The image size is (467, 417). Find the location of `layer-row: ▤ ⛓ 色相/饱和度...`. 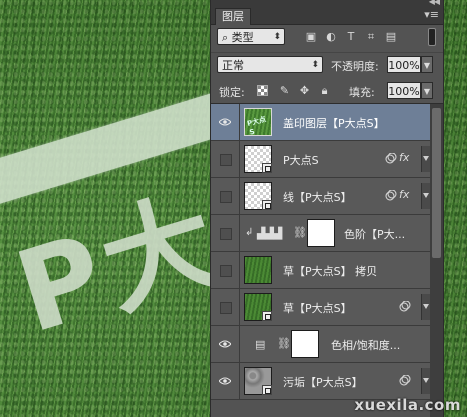

layer-row: ▤ ⛓ 色相/饱和度... is located at coordinates (320, 344).